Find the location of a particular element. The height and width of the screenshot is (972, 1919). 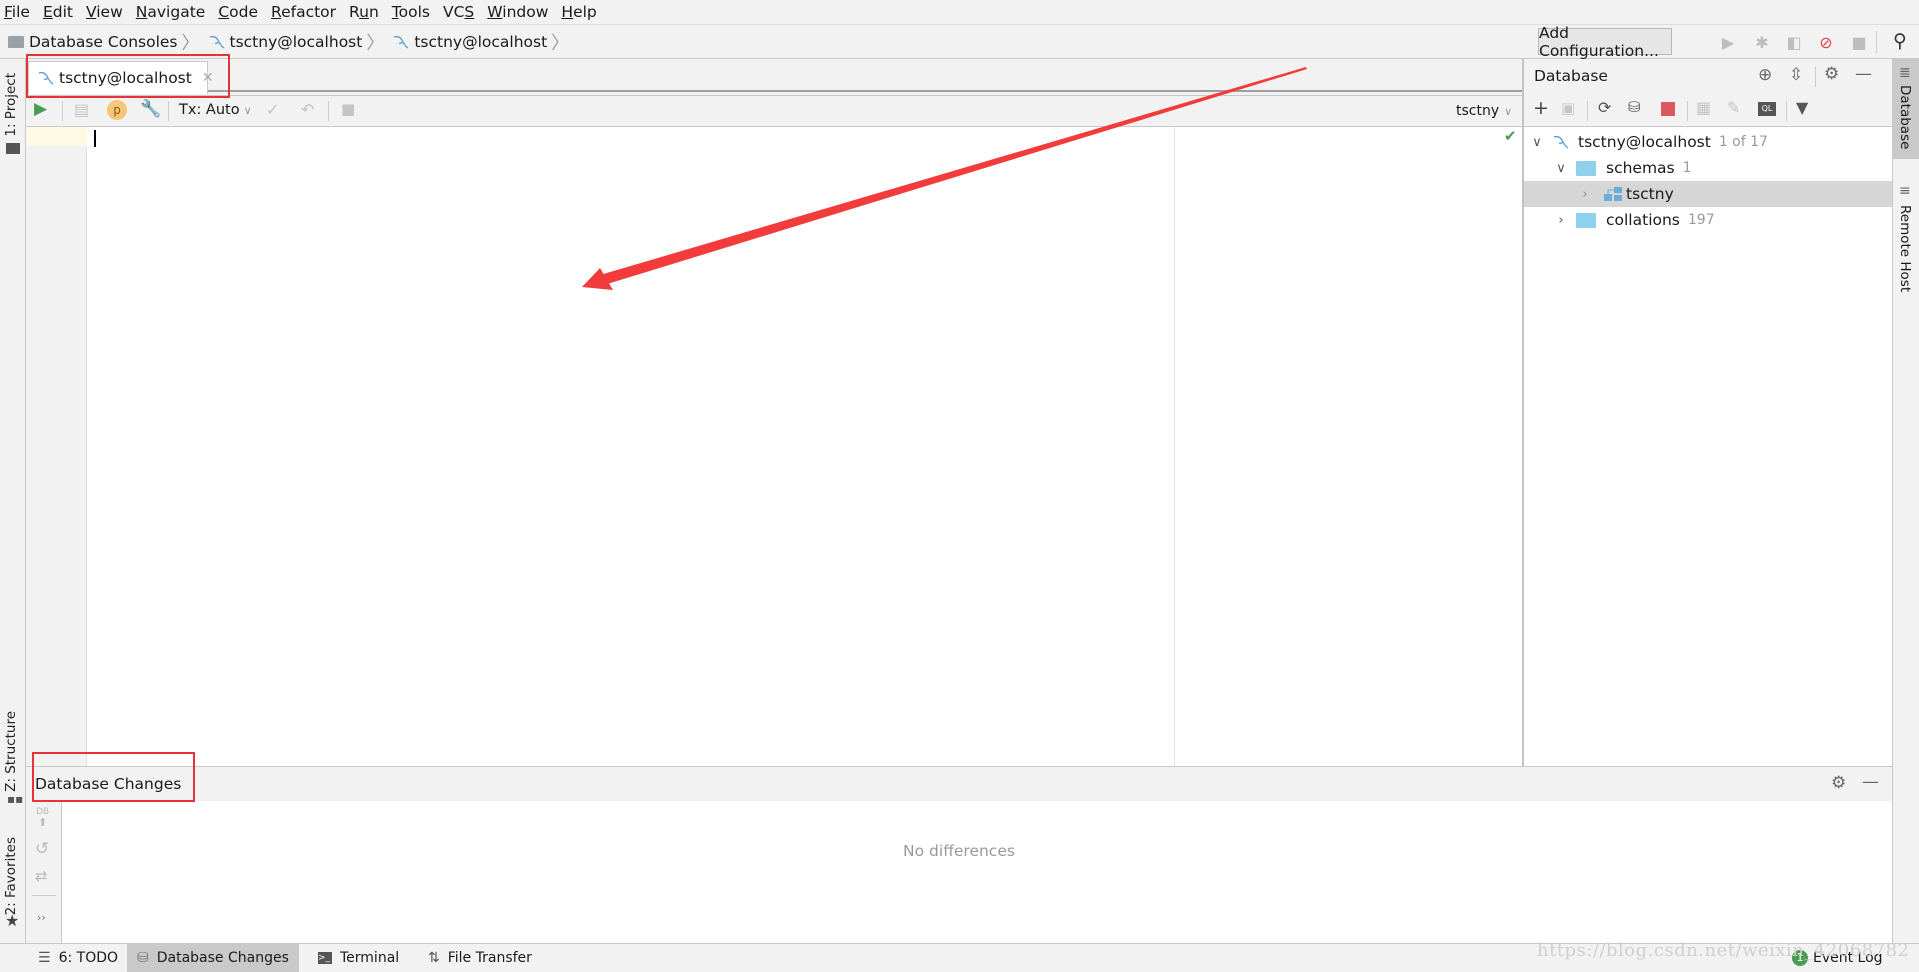

menu-file: File is located at coordinates (17, 12).